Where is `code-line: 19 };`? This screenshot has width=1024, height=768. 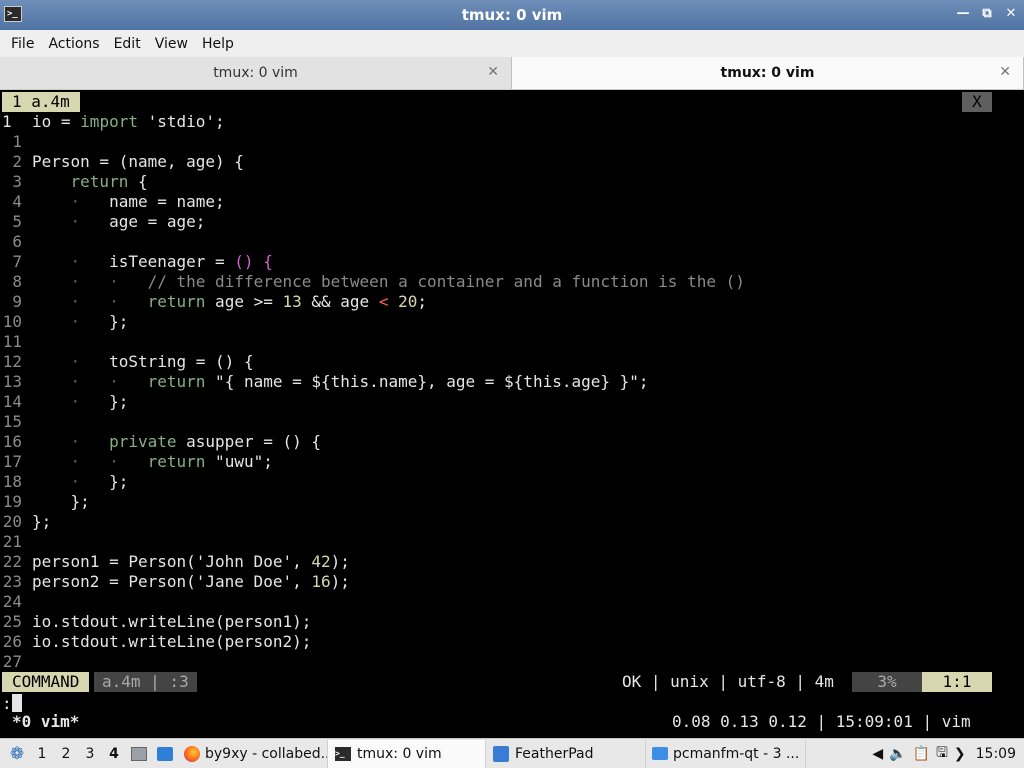
code-line: 19 }; is located at coordinates (512, 502).